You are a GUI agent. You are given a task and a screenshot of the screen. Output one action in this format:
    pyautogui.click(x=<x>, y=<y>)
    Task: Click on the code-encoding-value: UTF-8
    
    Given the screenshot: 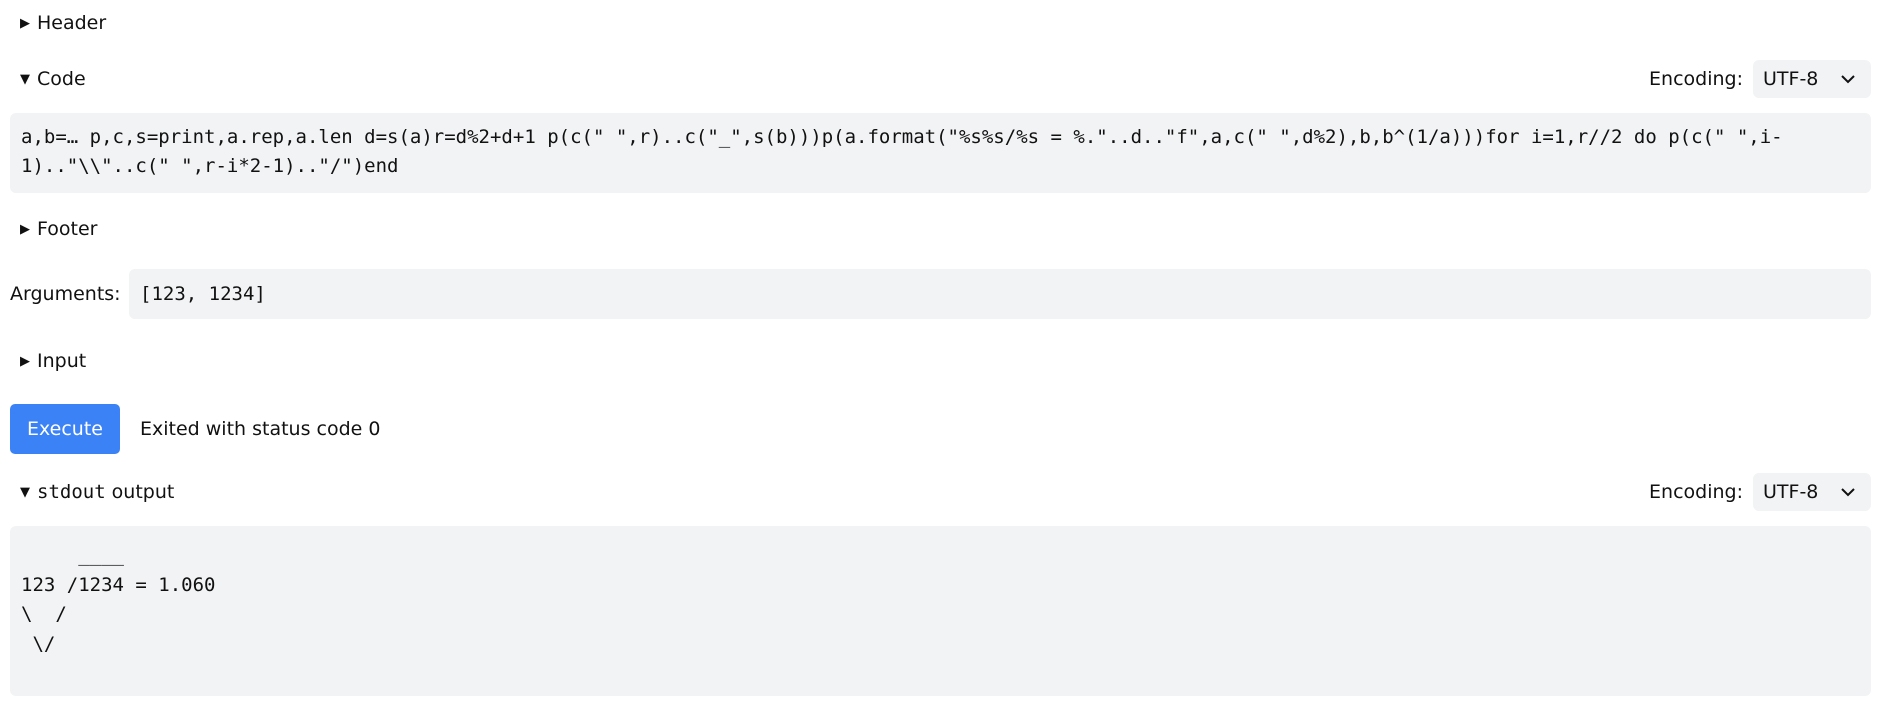 What is the action you would take?
    pyautogui.click(x=1791, y=79)
    